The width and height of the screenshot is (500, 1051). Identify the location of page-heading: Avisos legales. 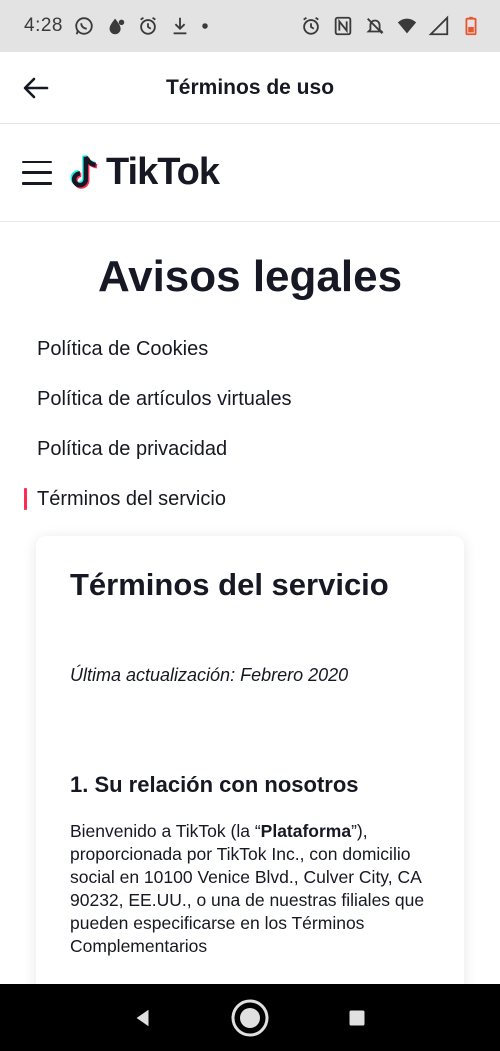
(250, 276).